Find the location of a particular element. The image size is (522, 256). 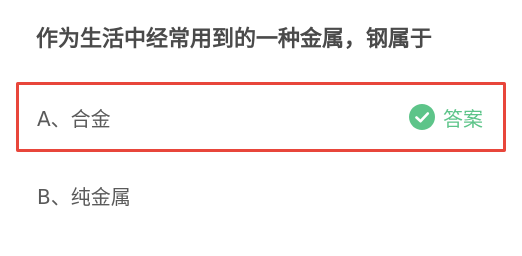

answer-badge: 答案 is located at coordinates (446, 117).